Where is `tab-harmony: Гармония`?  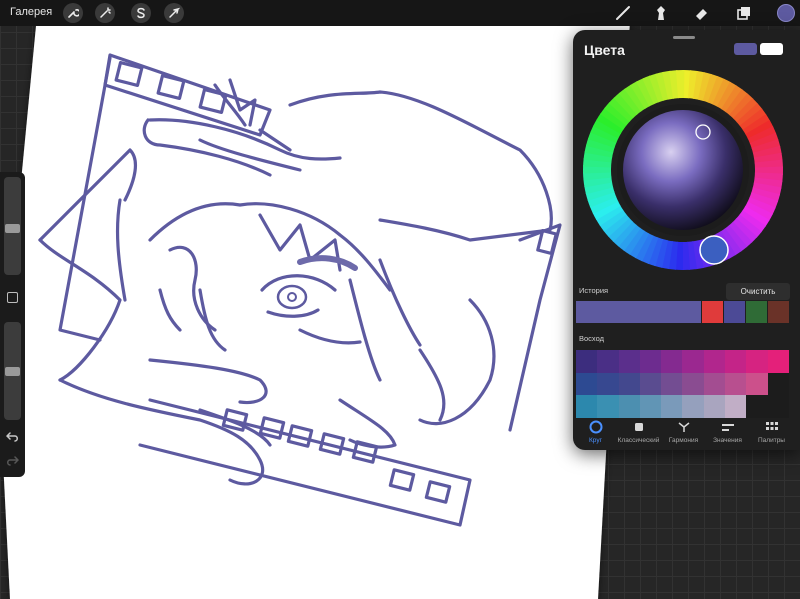 tab-harmony: Гармония is located at coordinates (683, 434).